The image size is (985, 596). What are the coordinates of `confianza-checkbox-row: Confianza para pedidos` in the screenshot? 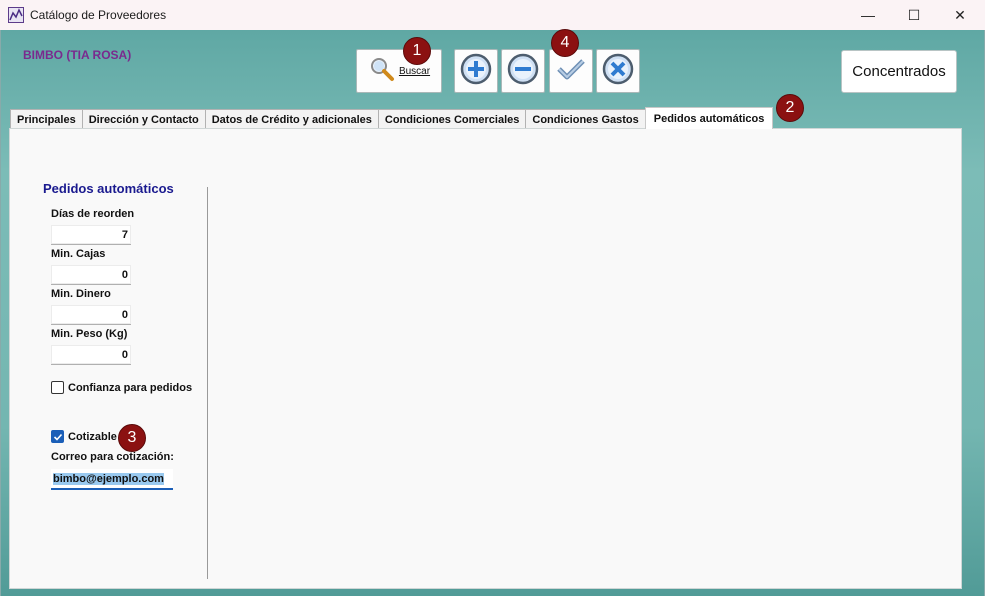 It's located at (121, 387).